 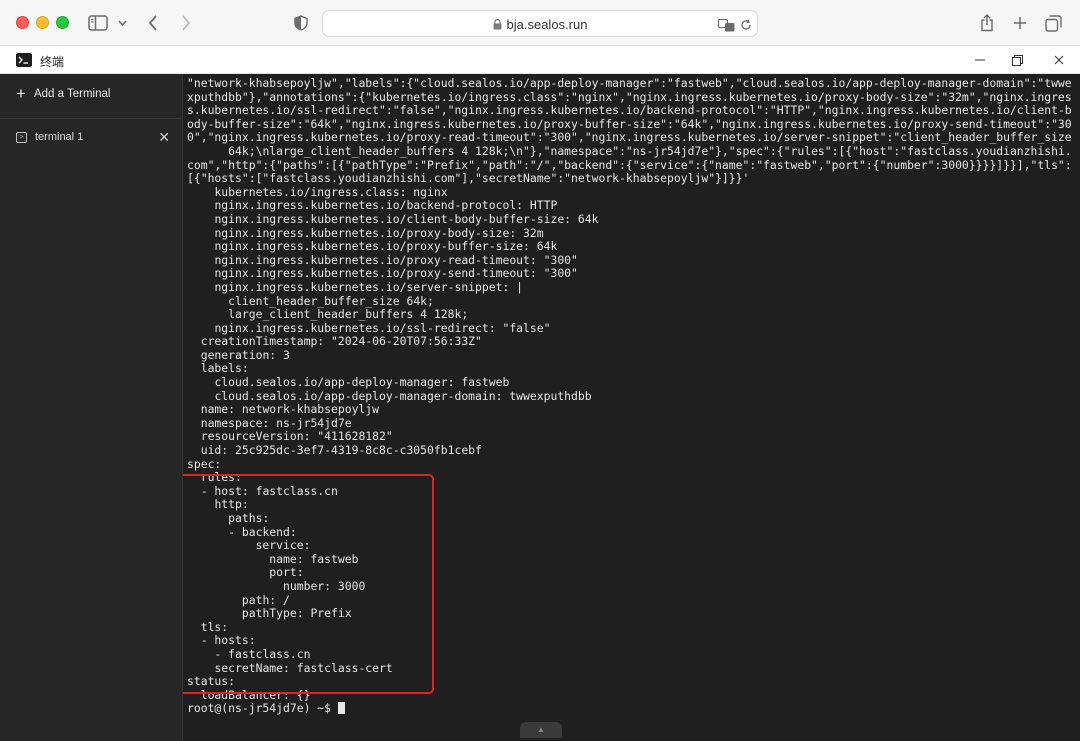 What do you see at coordinates (164, 137) in the screenshot?
I see `close-terminal-icon: ✕` at bounding box center [164, 137].